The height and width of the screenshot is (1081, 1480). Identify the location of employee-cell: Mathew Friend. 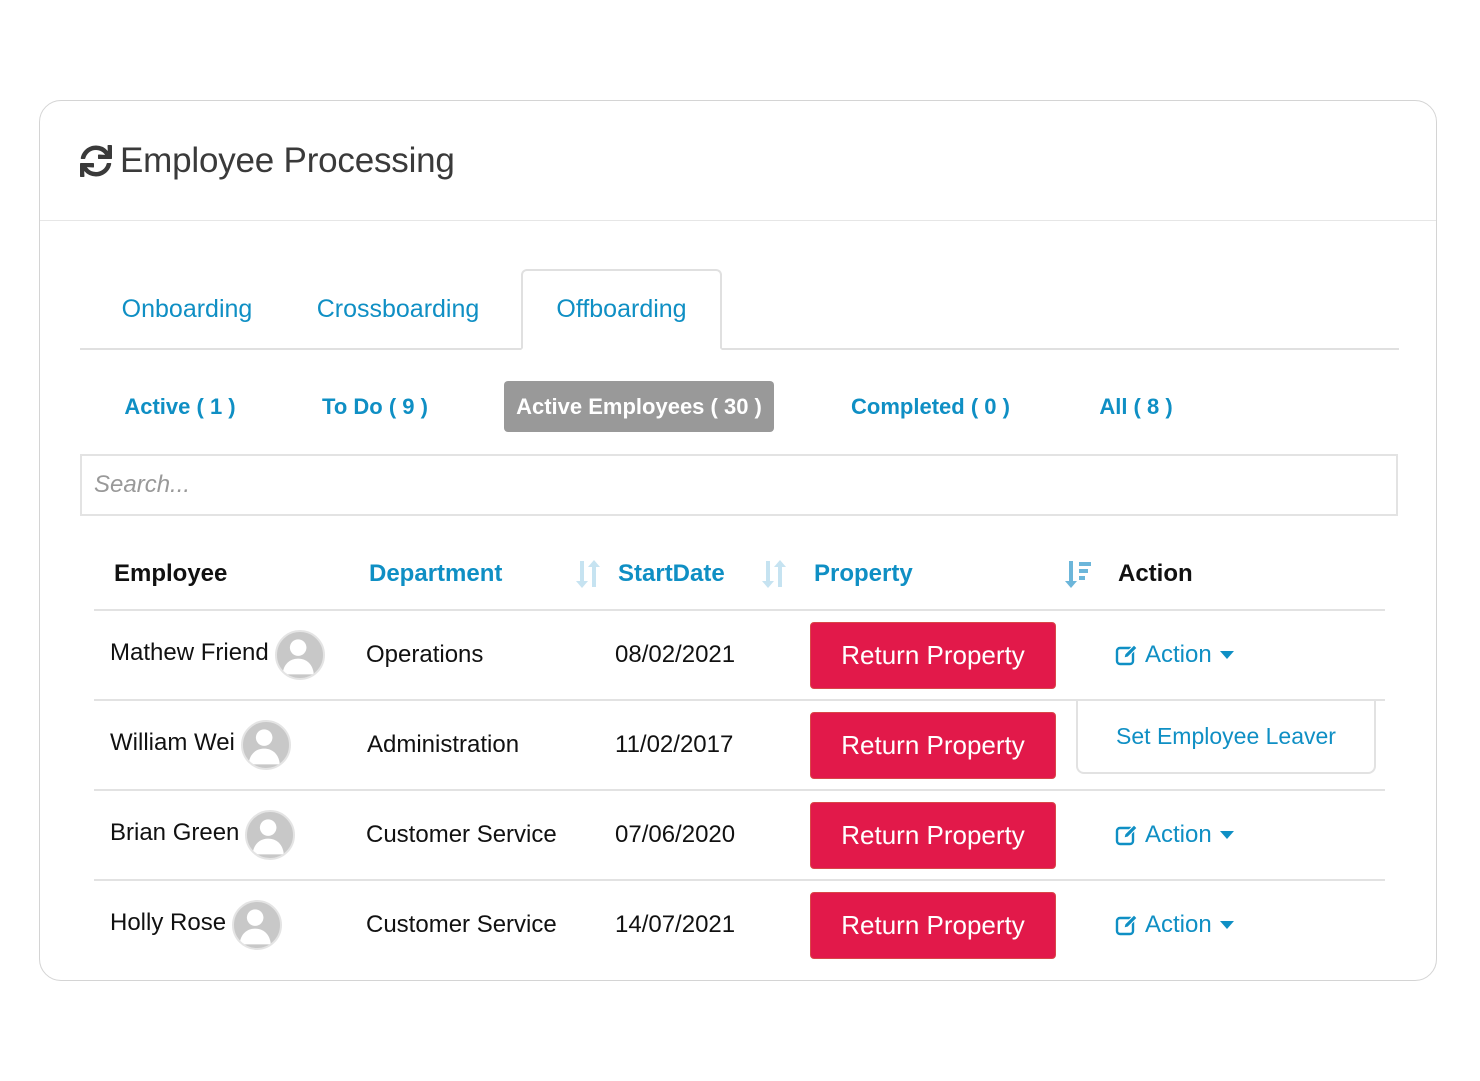
(217, 655).